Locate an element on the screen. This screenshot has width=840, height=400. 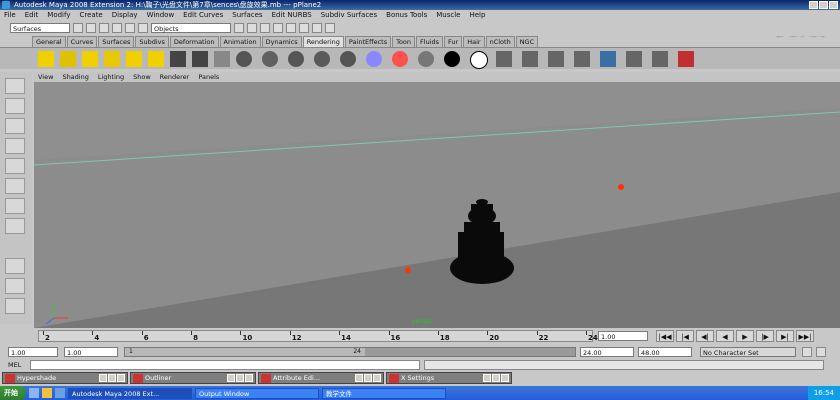
command-input is located at coordinates (225, 365).